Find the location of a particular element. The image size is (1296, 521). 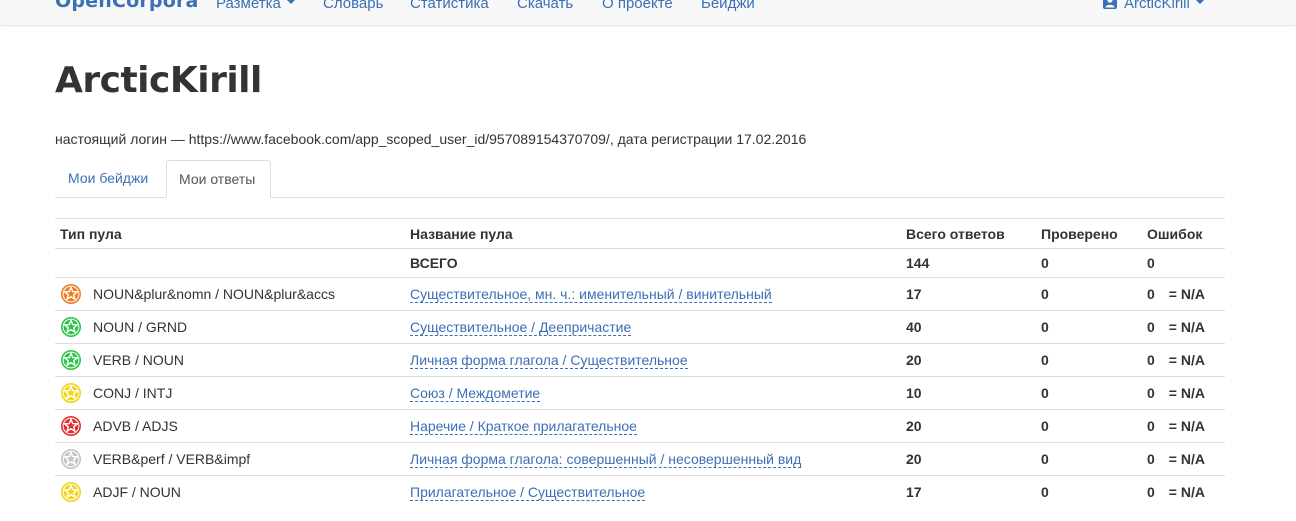

pool-answers: 10 is located at coordinates (968, 393).